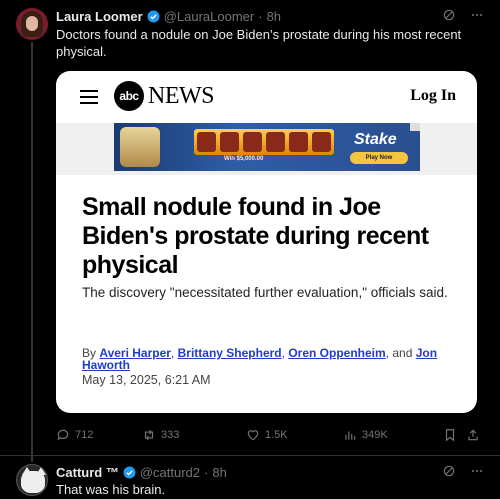 This screenshot has height=499, width=500. Describe the element at coordinates (149, 435) in the screenshot. I see `repost-icon` at that location.